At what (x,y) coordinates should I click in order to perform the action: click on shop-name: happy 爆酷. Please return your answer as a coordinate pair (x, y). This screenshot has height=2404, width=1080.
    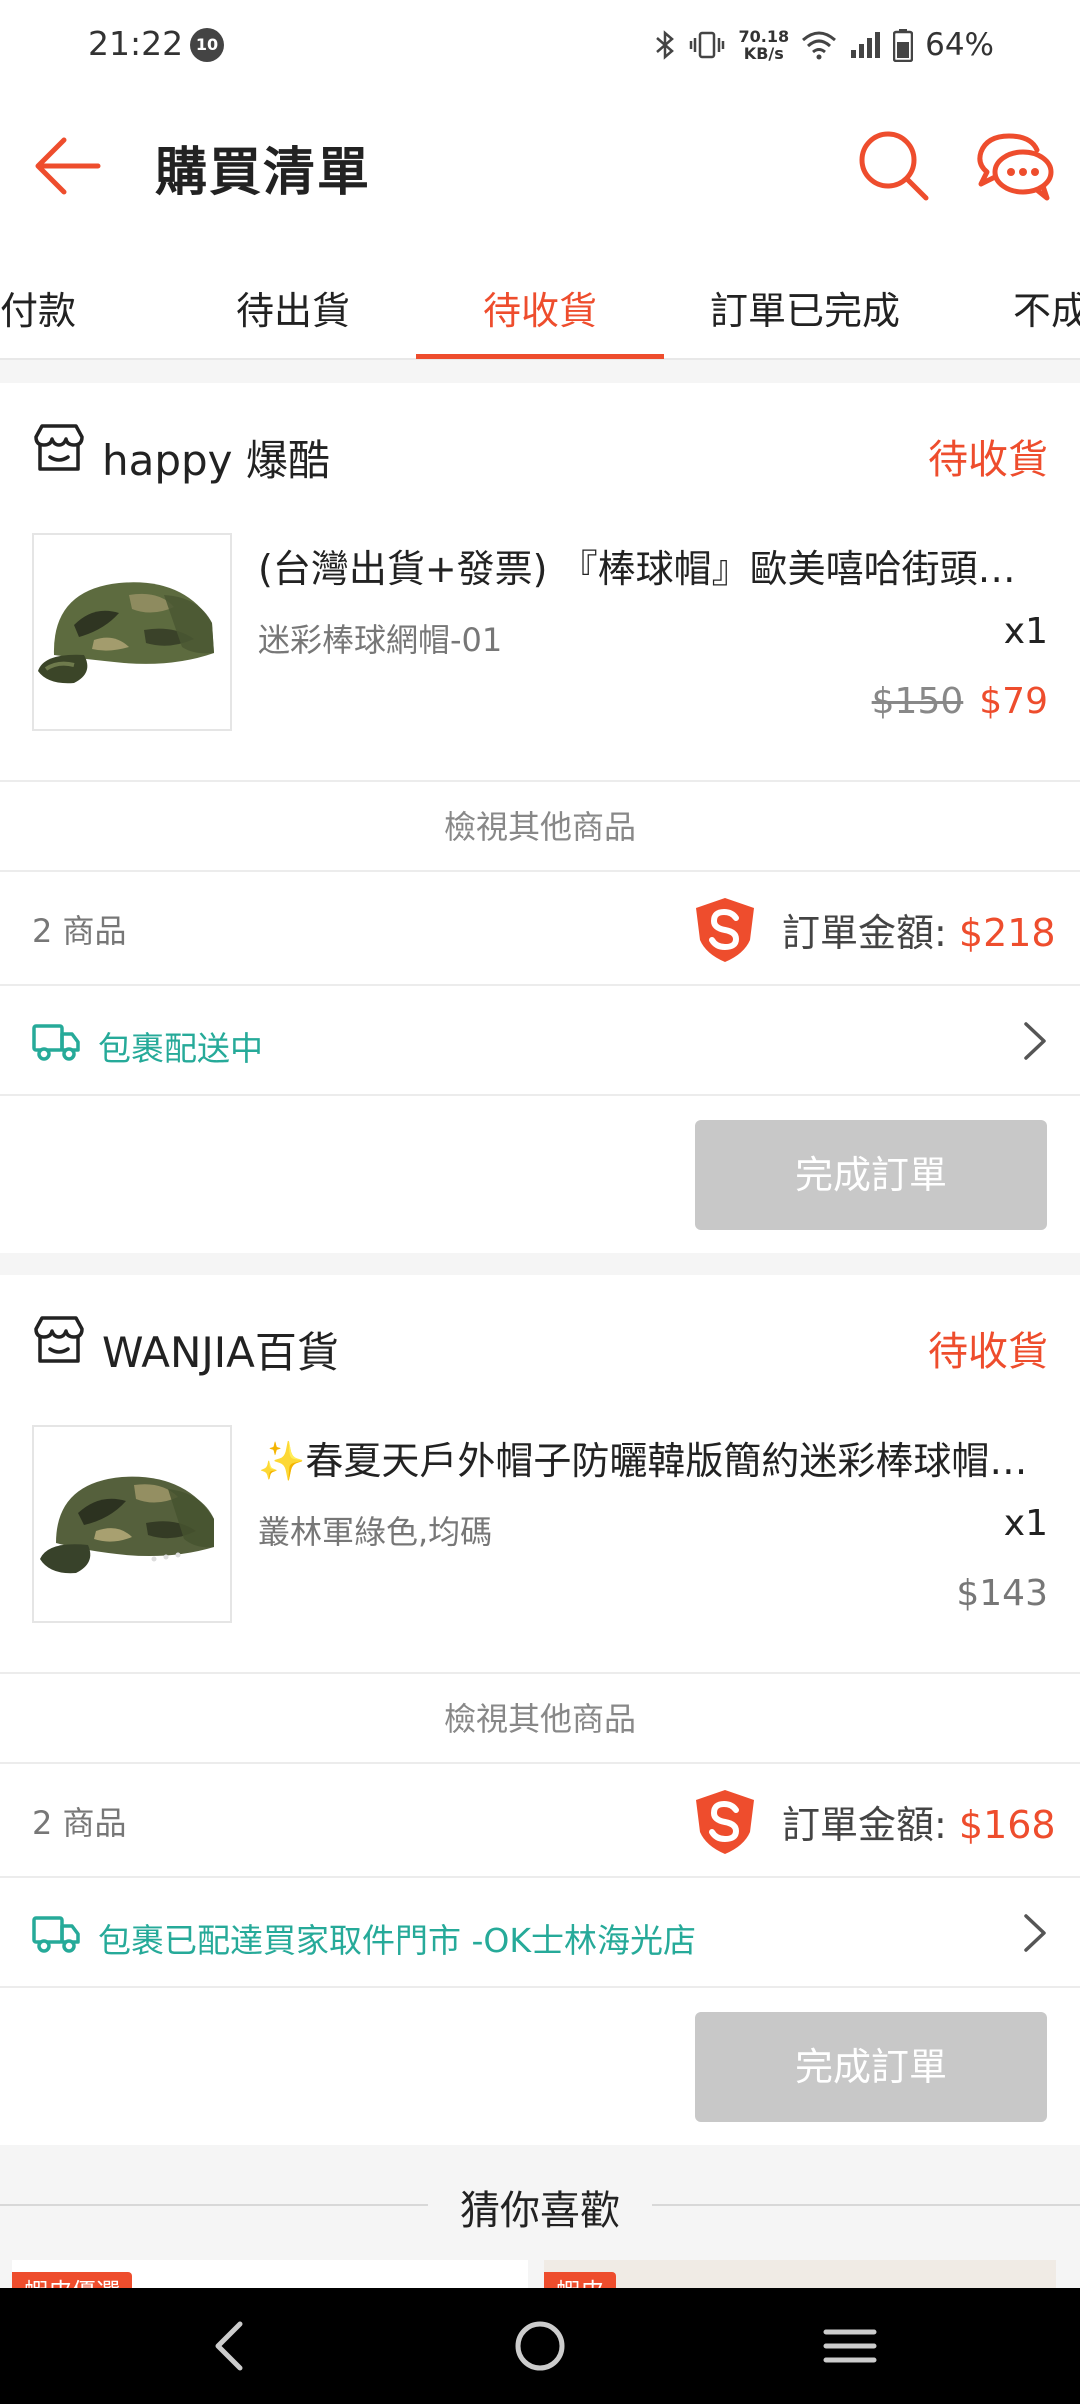
    Looking at the image, I should click on (216, 460).